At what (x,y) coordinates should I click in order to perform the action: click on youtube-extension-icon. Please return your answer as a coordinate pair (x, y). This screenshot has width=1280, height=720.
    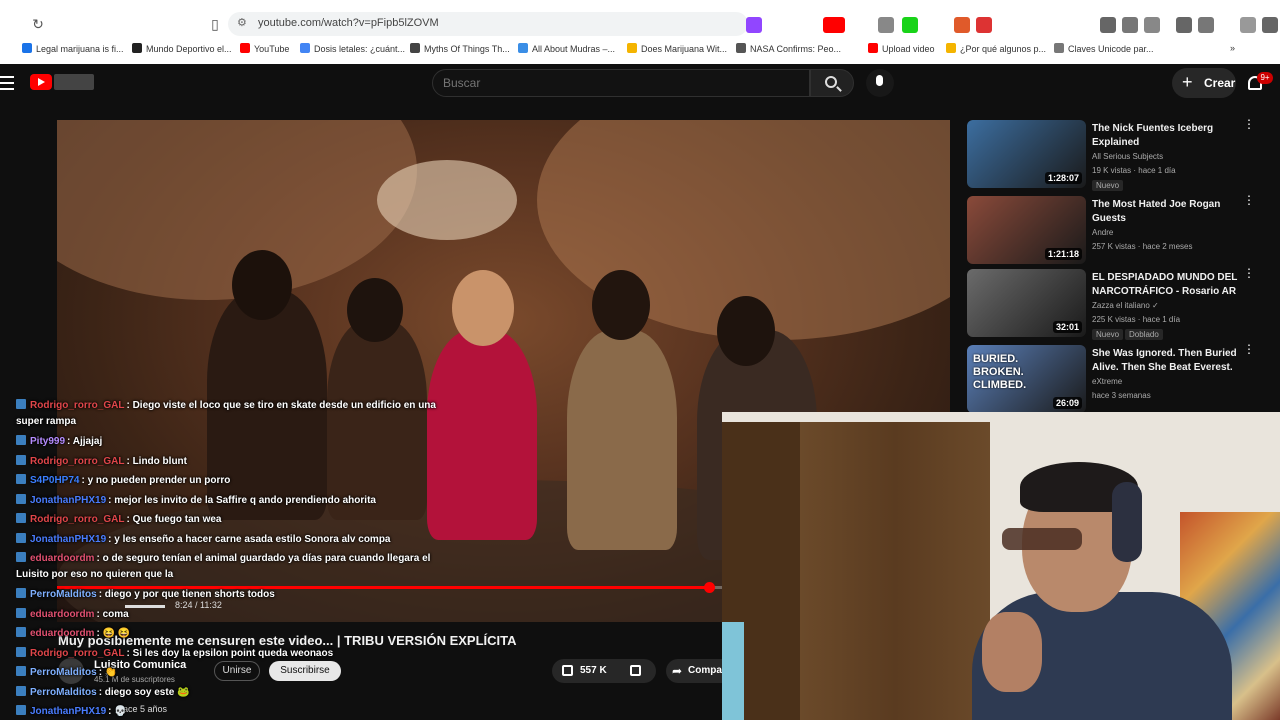
    Looking at the image, I should click on (834, 25).